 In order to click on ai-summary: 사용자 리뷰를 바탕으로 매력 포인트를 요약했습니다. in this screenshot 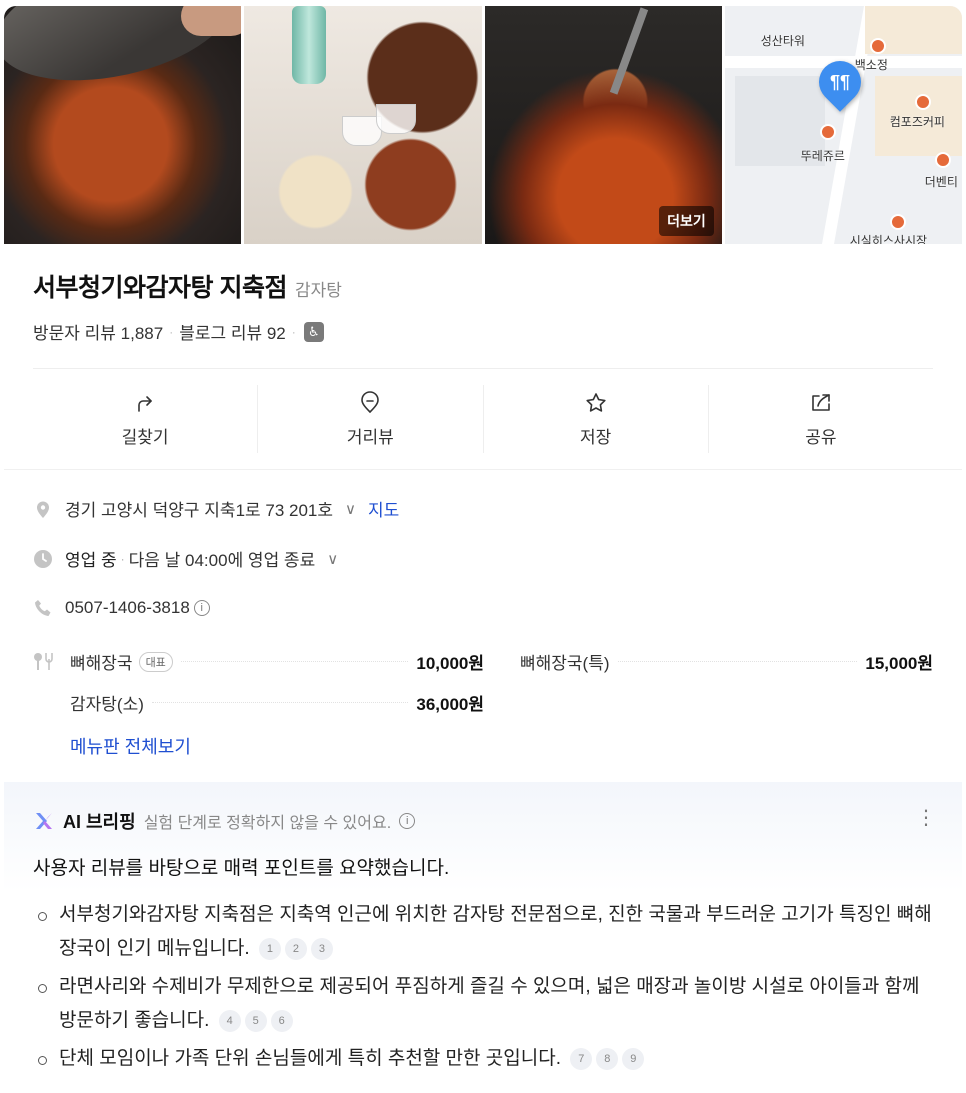, I will do `click(241, 868)`.